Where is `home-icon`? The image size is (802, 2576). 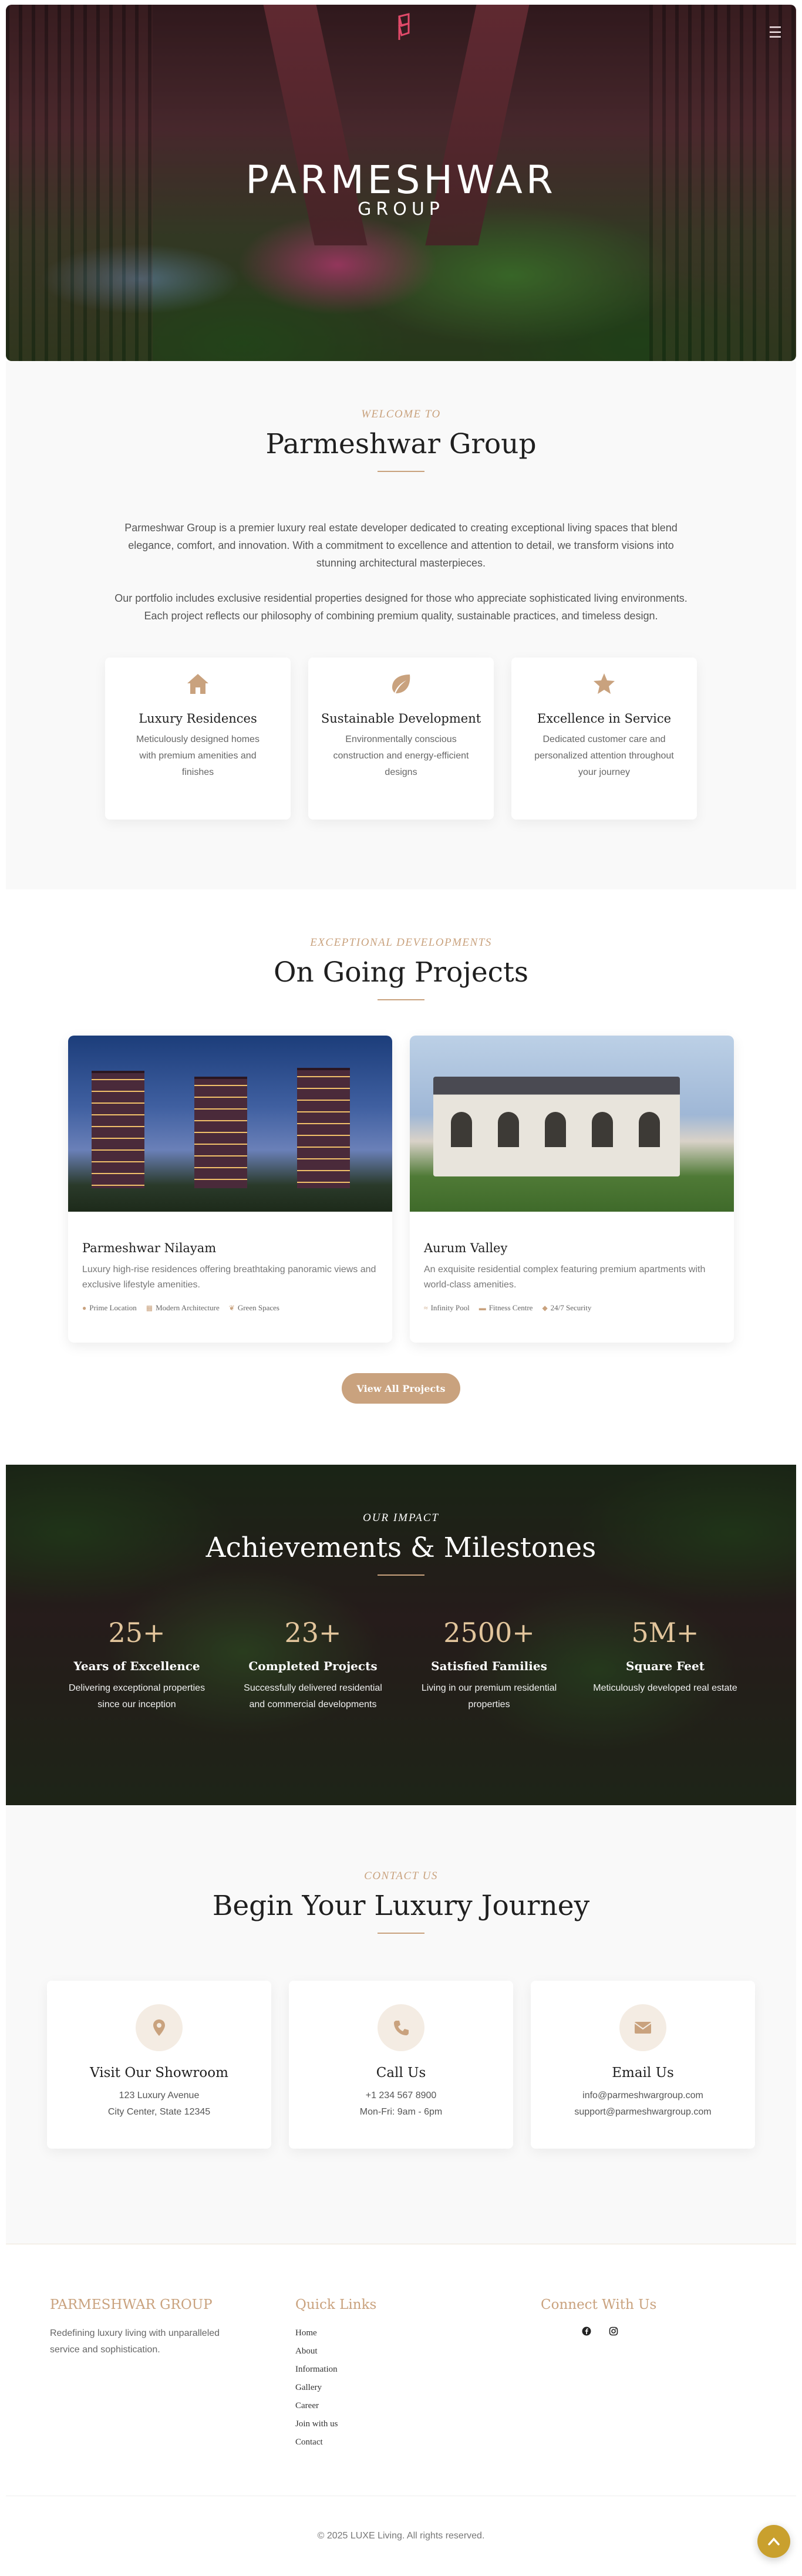 home-icon is located at coordinates (198, 684).